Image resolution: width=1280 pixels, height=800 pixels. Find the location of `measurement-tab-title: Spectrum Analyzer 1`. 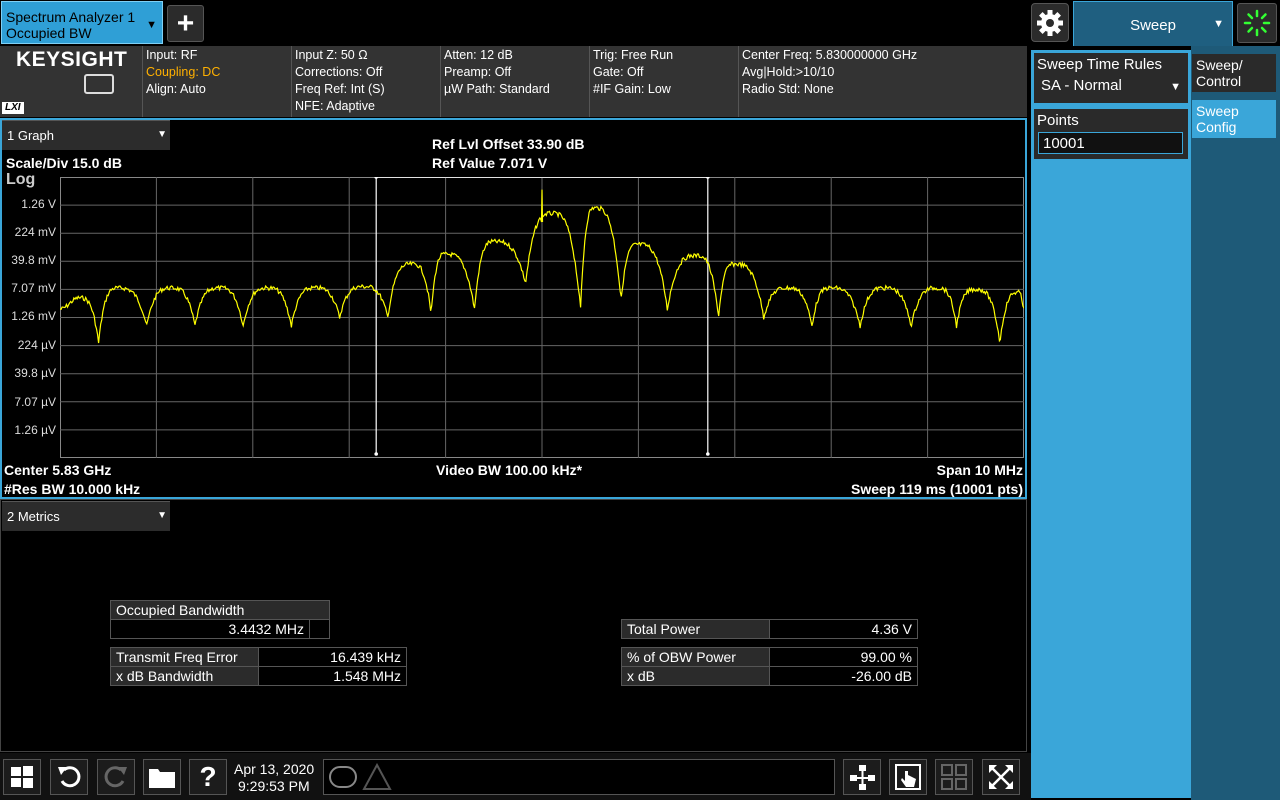

measurement-tab-title: Spectrum Analyzer 1 is located at coordinates (71, 17).